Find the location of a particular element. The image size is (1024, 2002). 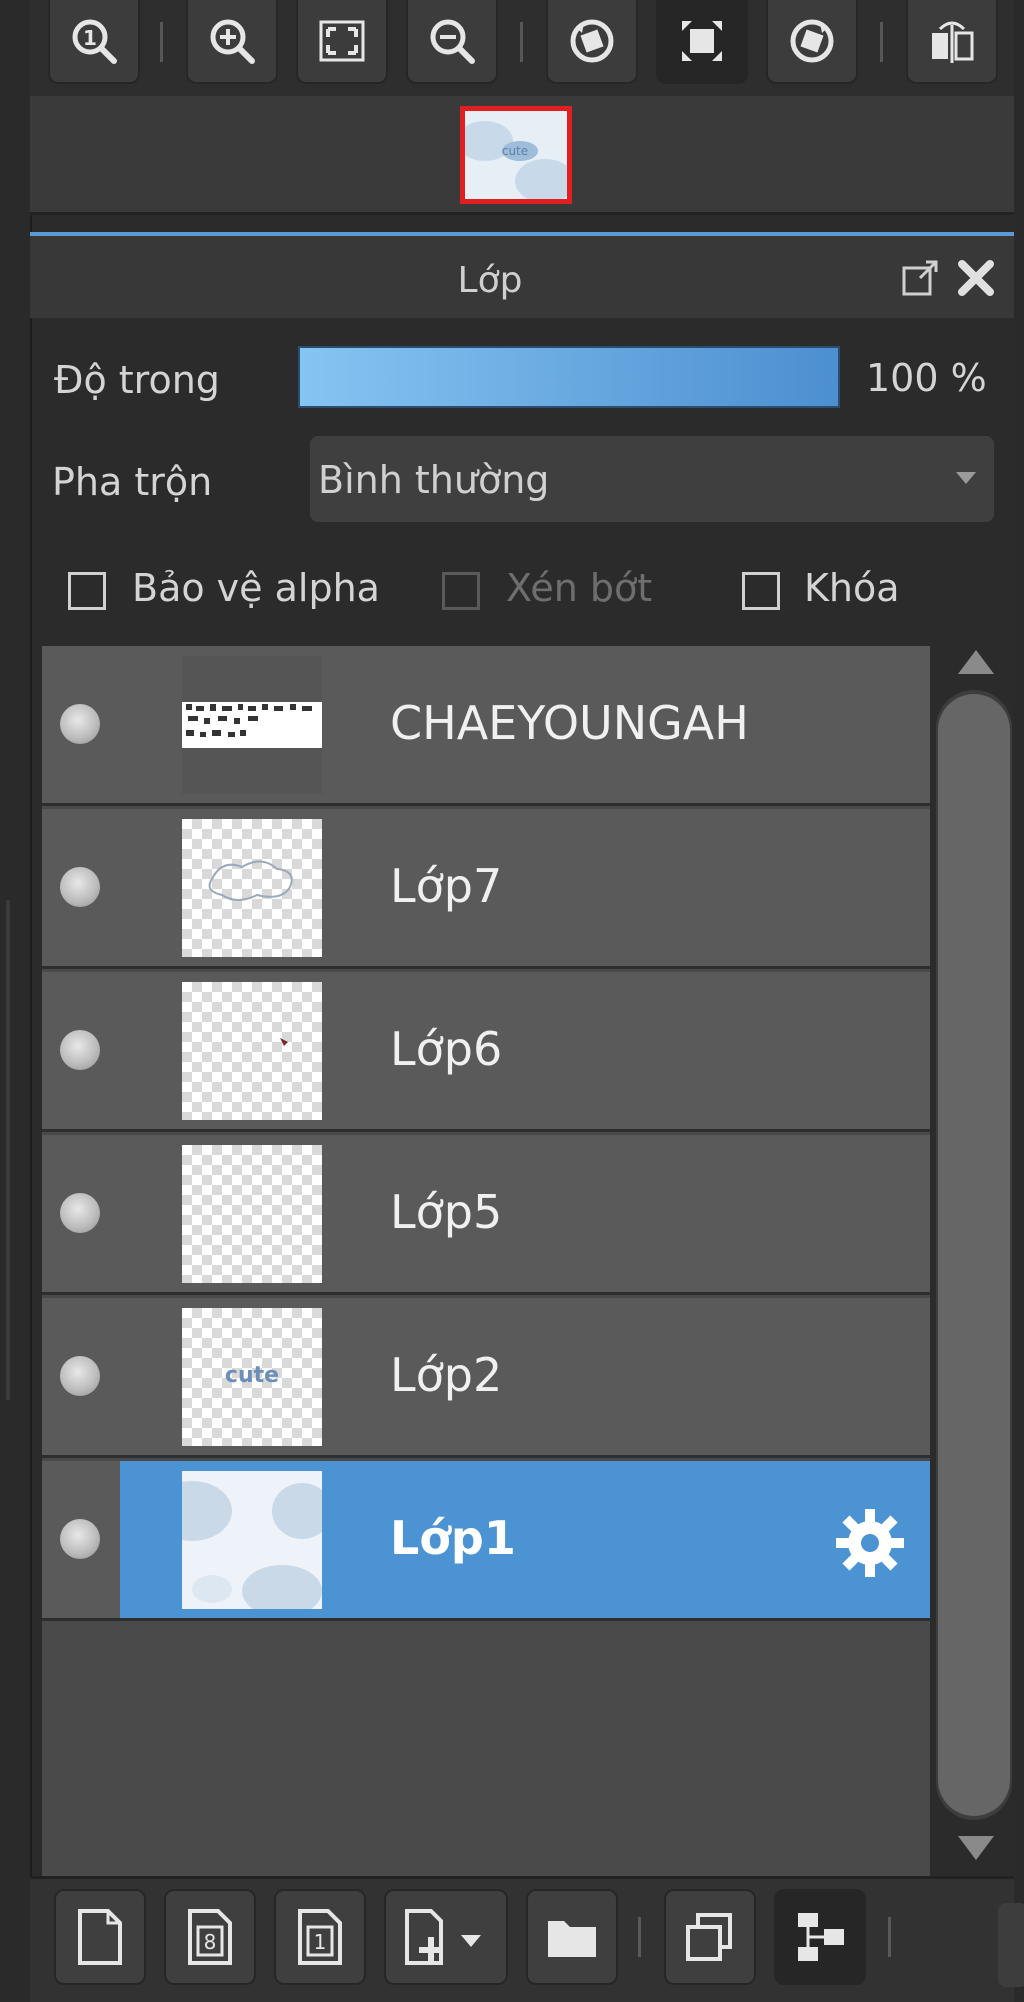

navigator-panel: cute is located at coordinates (522, 155).